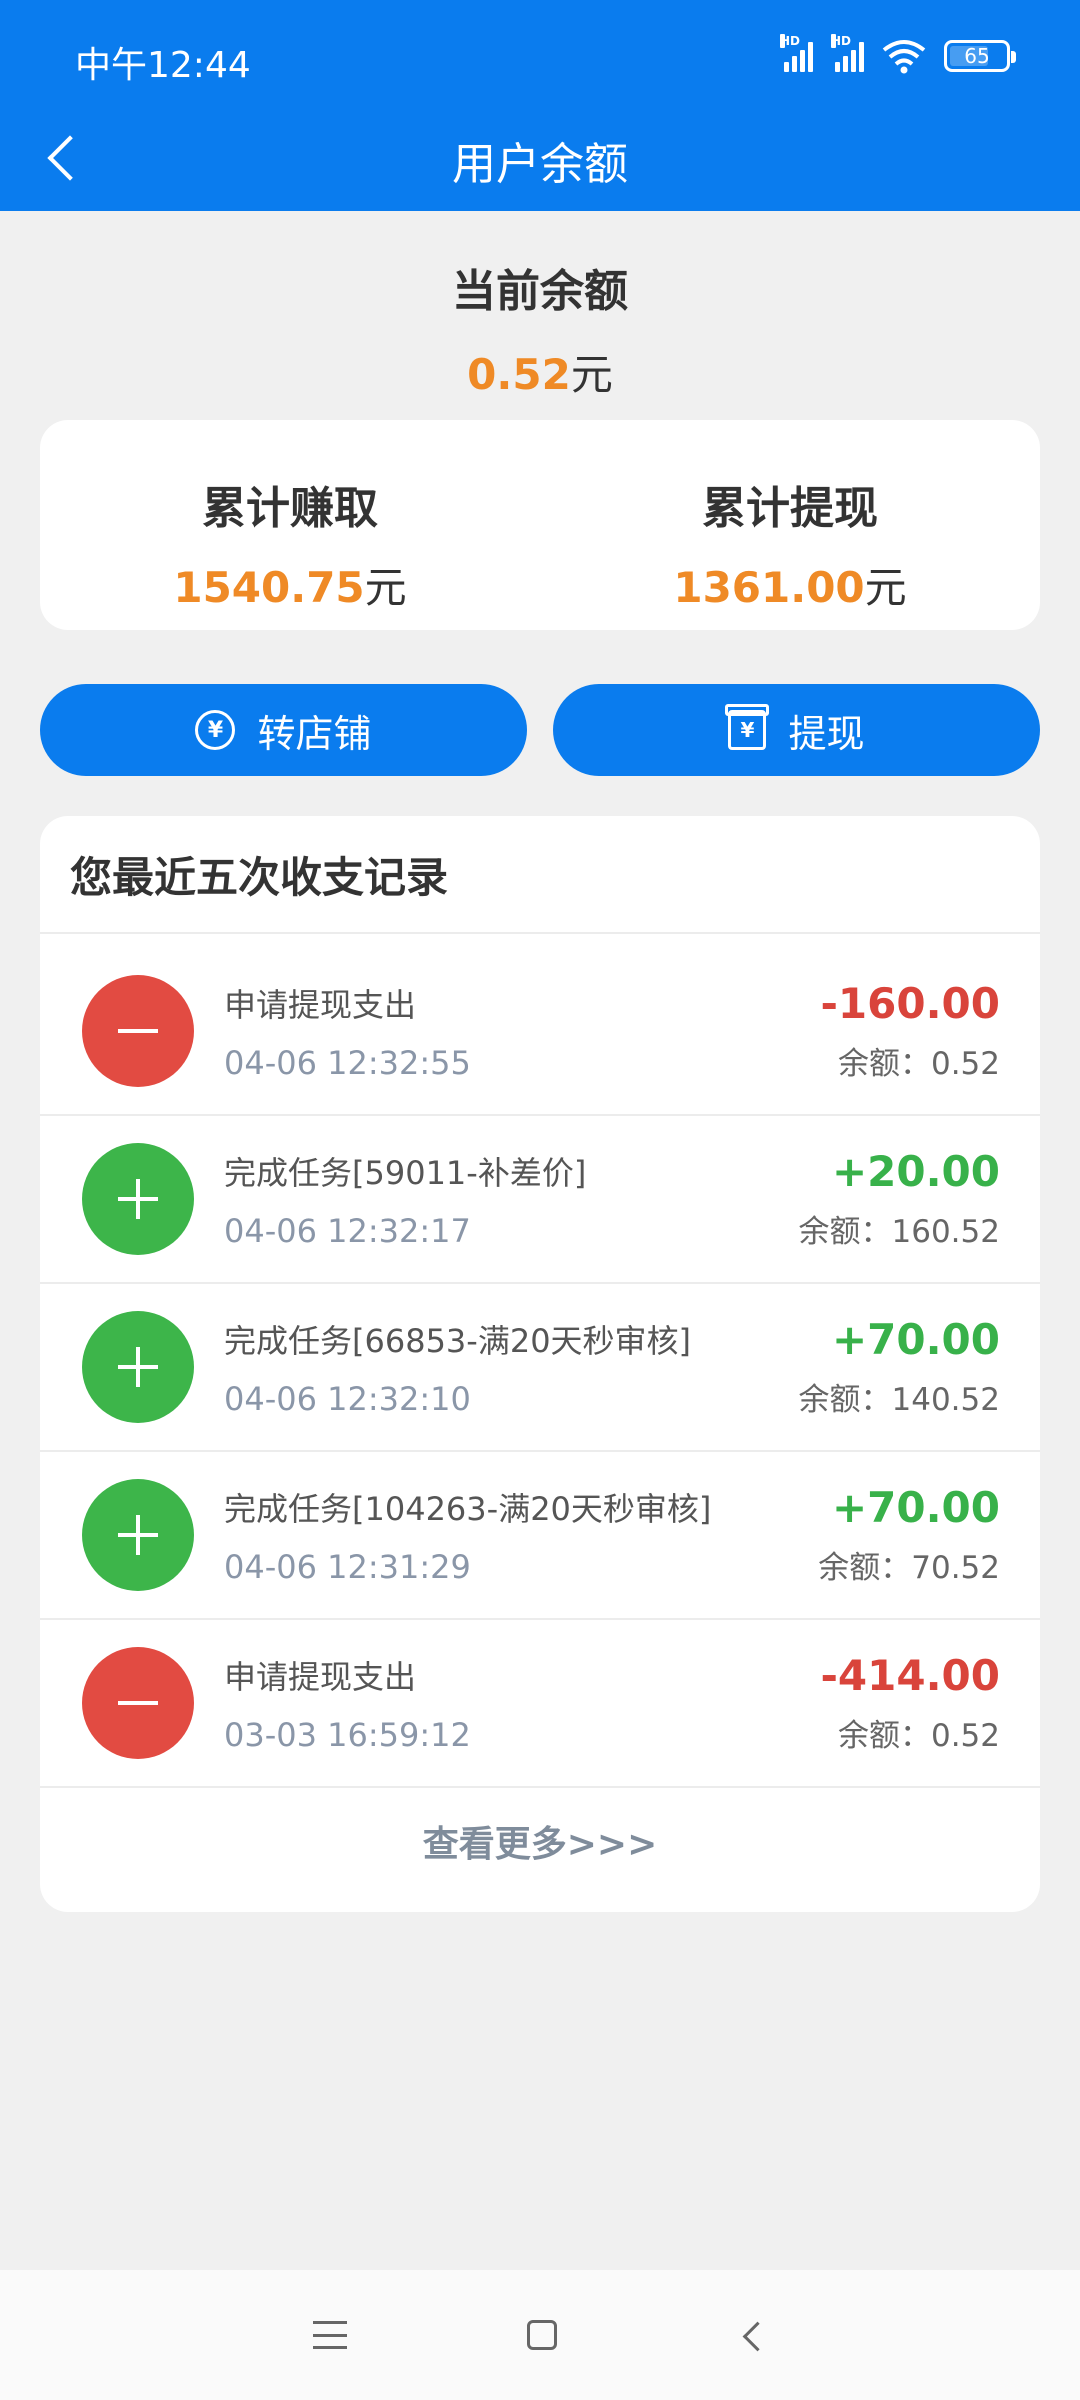  I want to click on total-withdrawn-unit: 元, so click(885, 587).